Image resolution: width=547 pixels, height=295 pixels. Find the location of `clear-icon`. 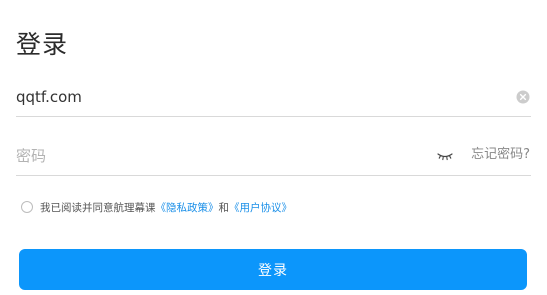

clear-icon is located at coordinates (523, 96).